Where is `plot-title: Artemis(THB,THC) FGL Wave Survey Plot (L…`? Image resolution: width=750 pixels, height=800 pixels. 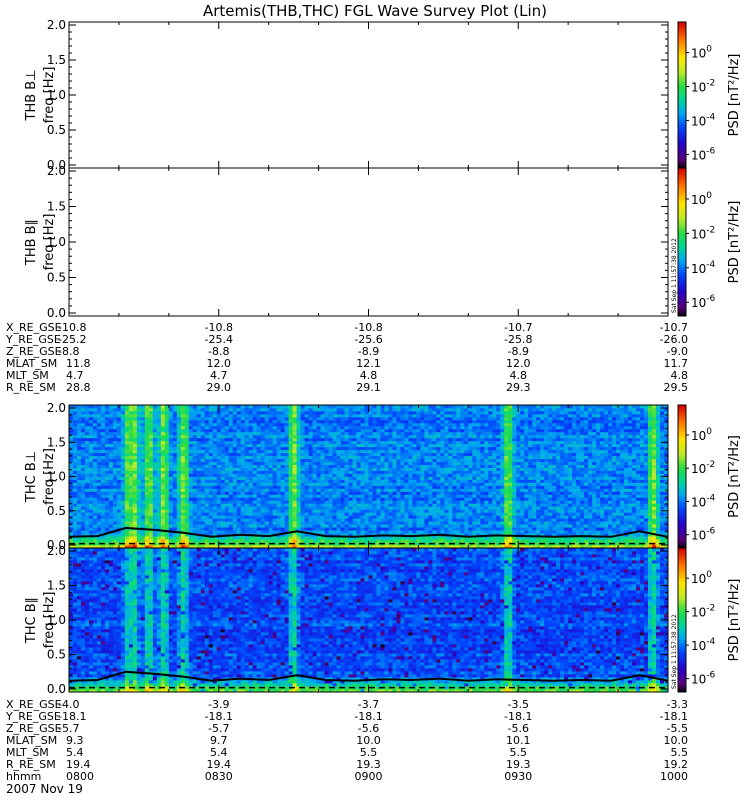
plot-title: Artemis(THB,THC) FGL Wave Survey Plot (L… is located at coordinates (375, 11).